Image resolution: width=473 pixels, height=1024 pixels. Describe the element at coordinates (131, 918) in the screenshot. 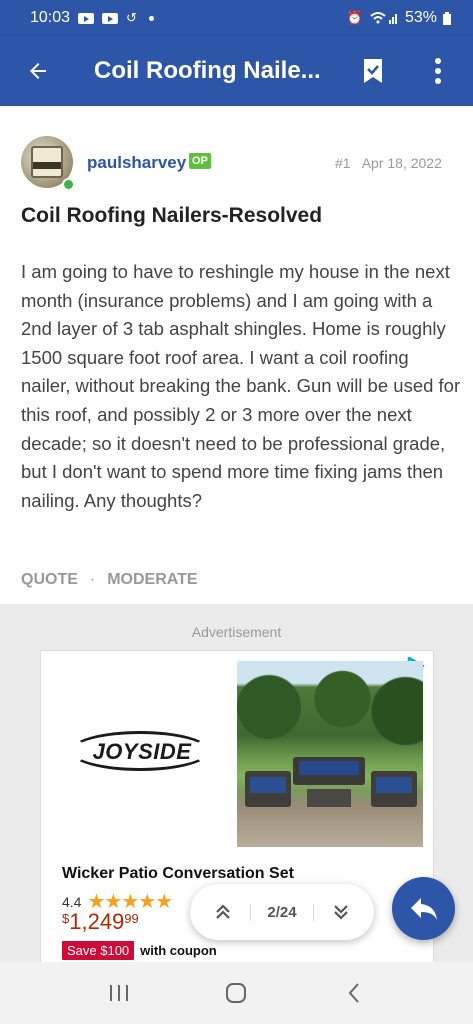

I see `price-cents: 99` at that location.